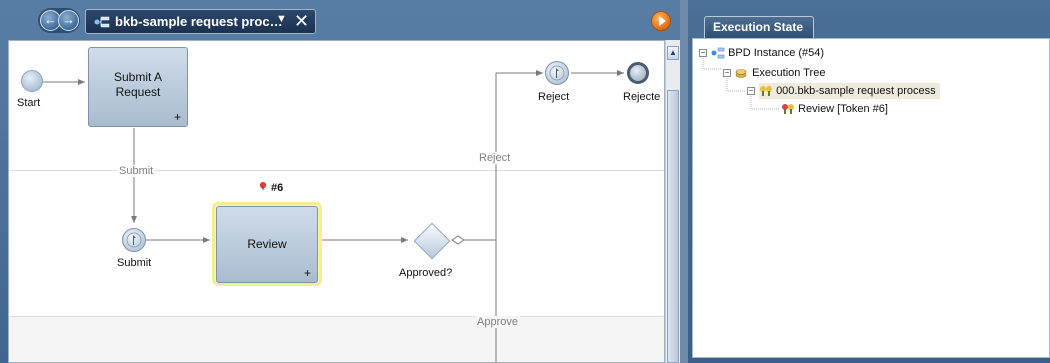 The height and width of the screenshot is (363, 1050). I want to click on token-label: #6, so click(277, 188).